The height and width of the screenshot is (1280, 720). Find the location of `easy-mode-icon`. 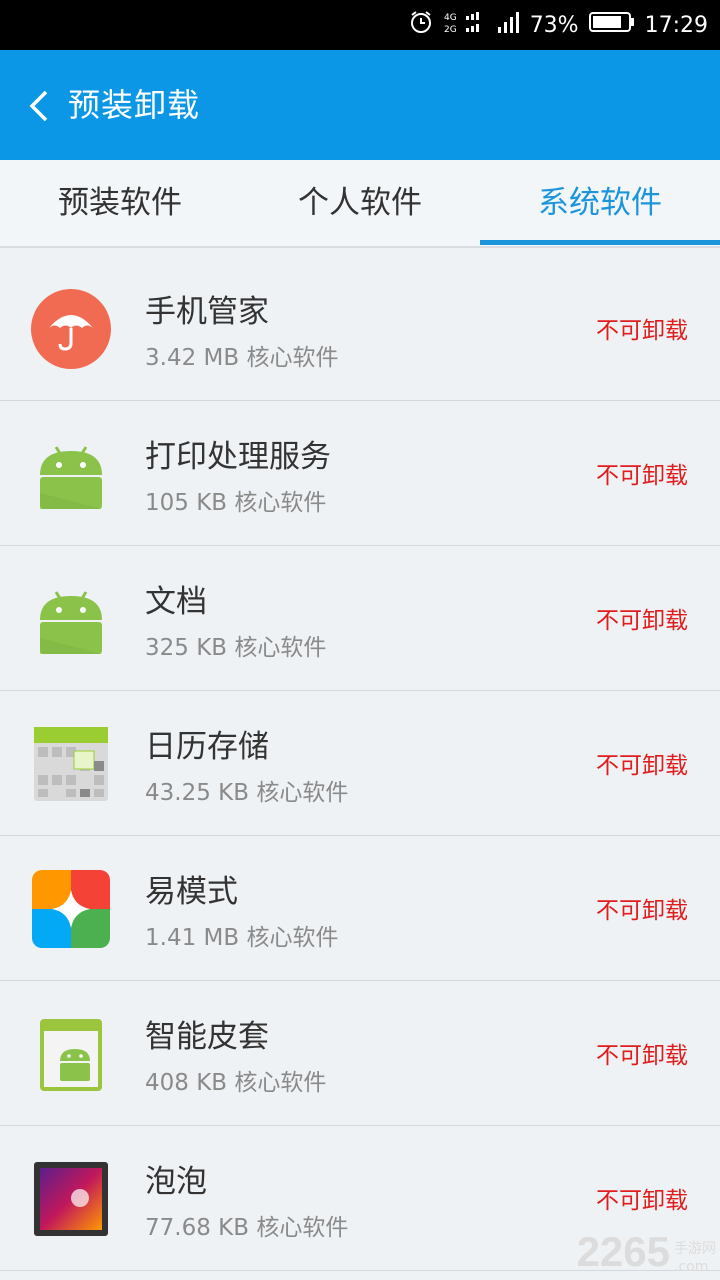

easy-mode-icon is located at coordinates (71, 909).